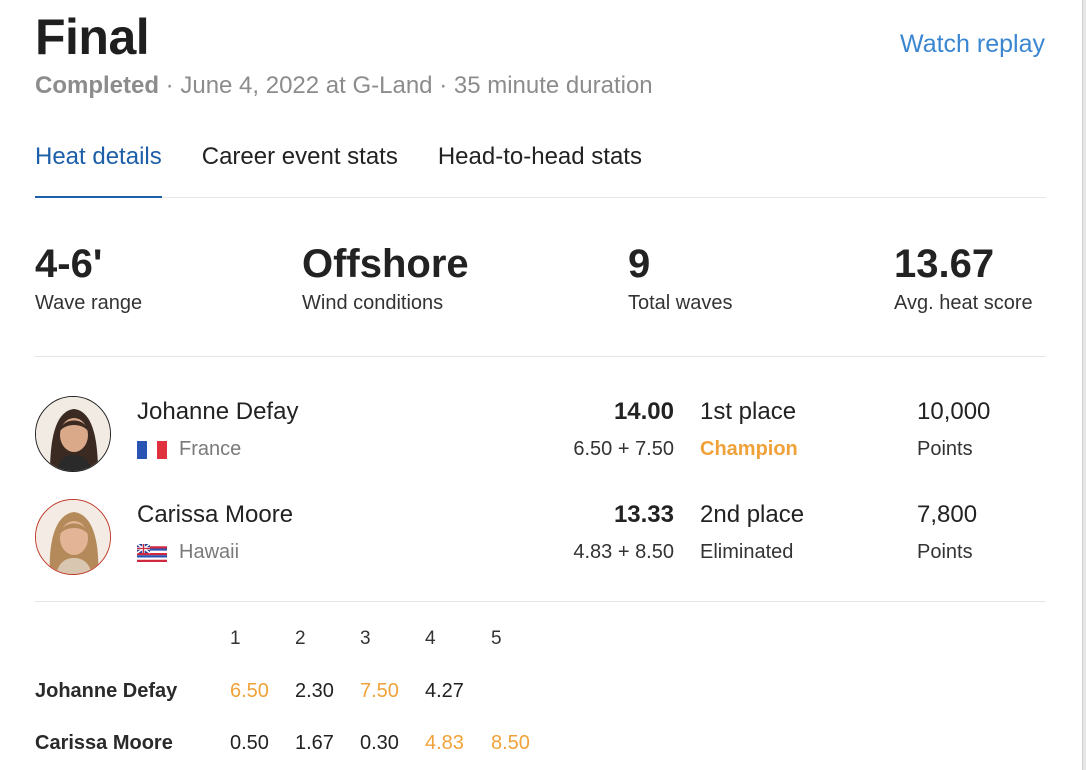 This screenshot has height=770, width=1086. What do you see at coordinates (209, 552) in the screenshot?
I see `country-name: Hawaii` at bounding box center [209, 552].